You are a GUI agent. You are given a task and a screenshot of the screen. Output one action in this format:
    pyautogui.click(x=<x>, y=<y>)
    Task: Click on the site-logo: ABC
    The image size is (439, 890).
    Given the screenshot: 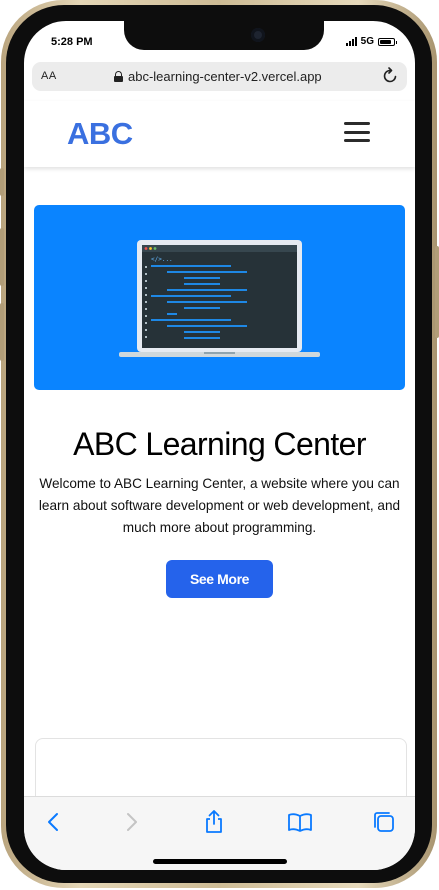 What is the action you would take?
    pyautogui.click(x=100, y=134)
    